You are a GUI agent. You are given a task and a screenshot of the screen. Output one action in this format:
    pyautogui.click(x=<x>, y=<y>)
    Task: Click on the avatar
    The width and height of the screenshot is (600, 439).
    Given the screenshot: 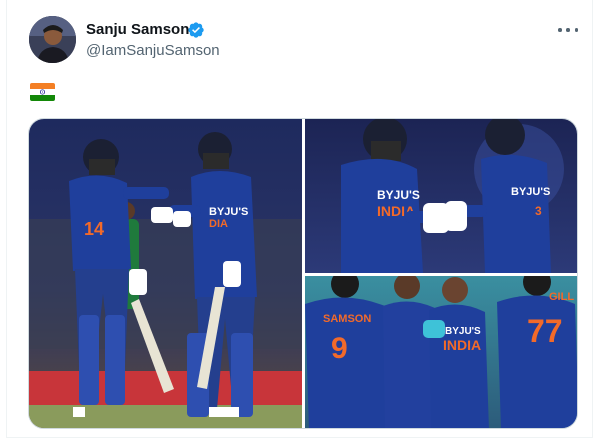 What is the action you would take?
    pyautogui.click(x=52, y=39)
    